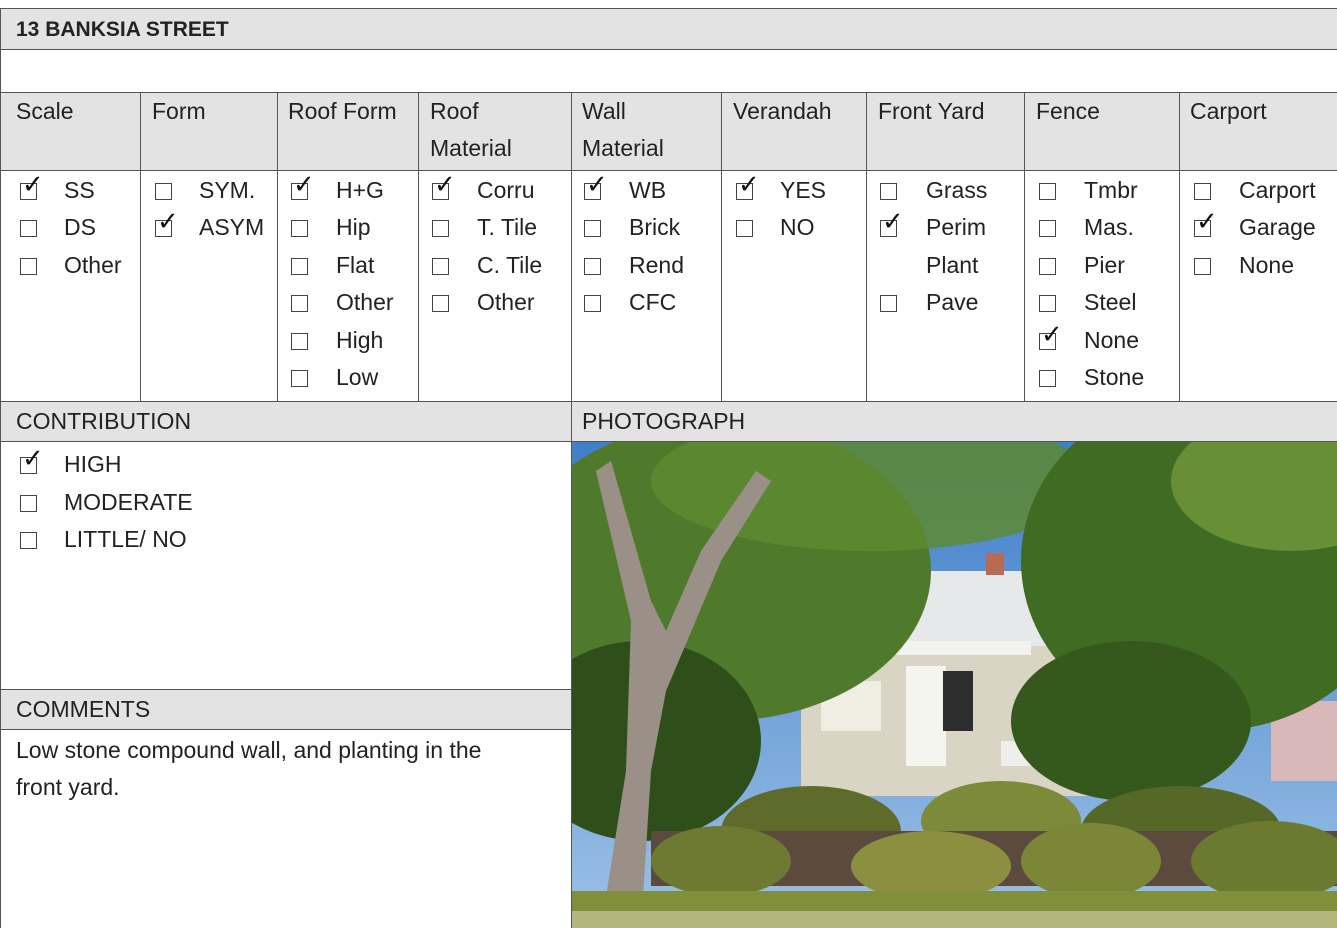  I want to click on option-verandah-no-label: NO, so click(797, 227).